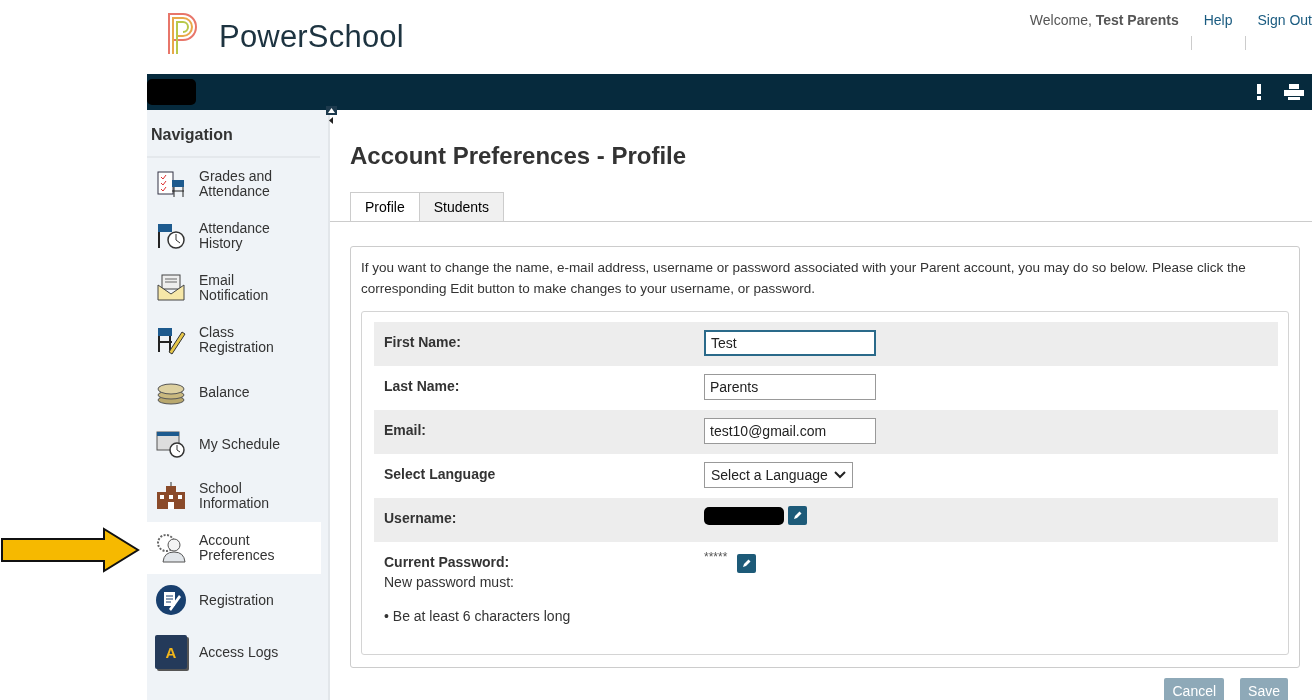  What do you see at coordinates (477, 616) in the screenshot?
I see `password-rule: • Be at least 6 characters long` at bounding box center [477, 616].